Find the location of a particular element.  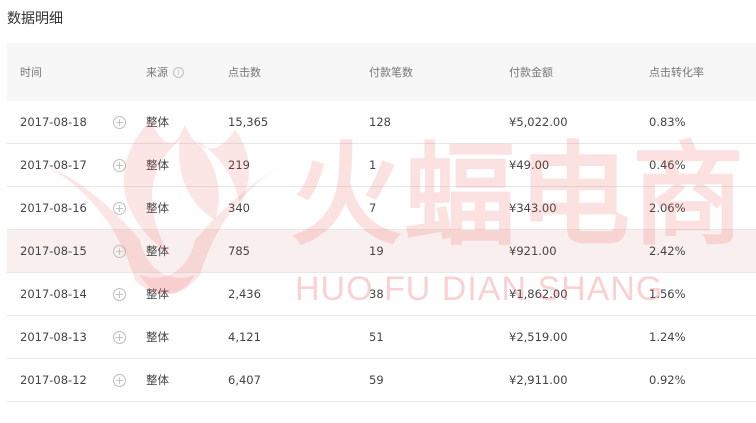

row-date: 2017-08-16 is located at coordinates (53, 208).